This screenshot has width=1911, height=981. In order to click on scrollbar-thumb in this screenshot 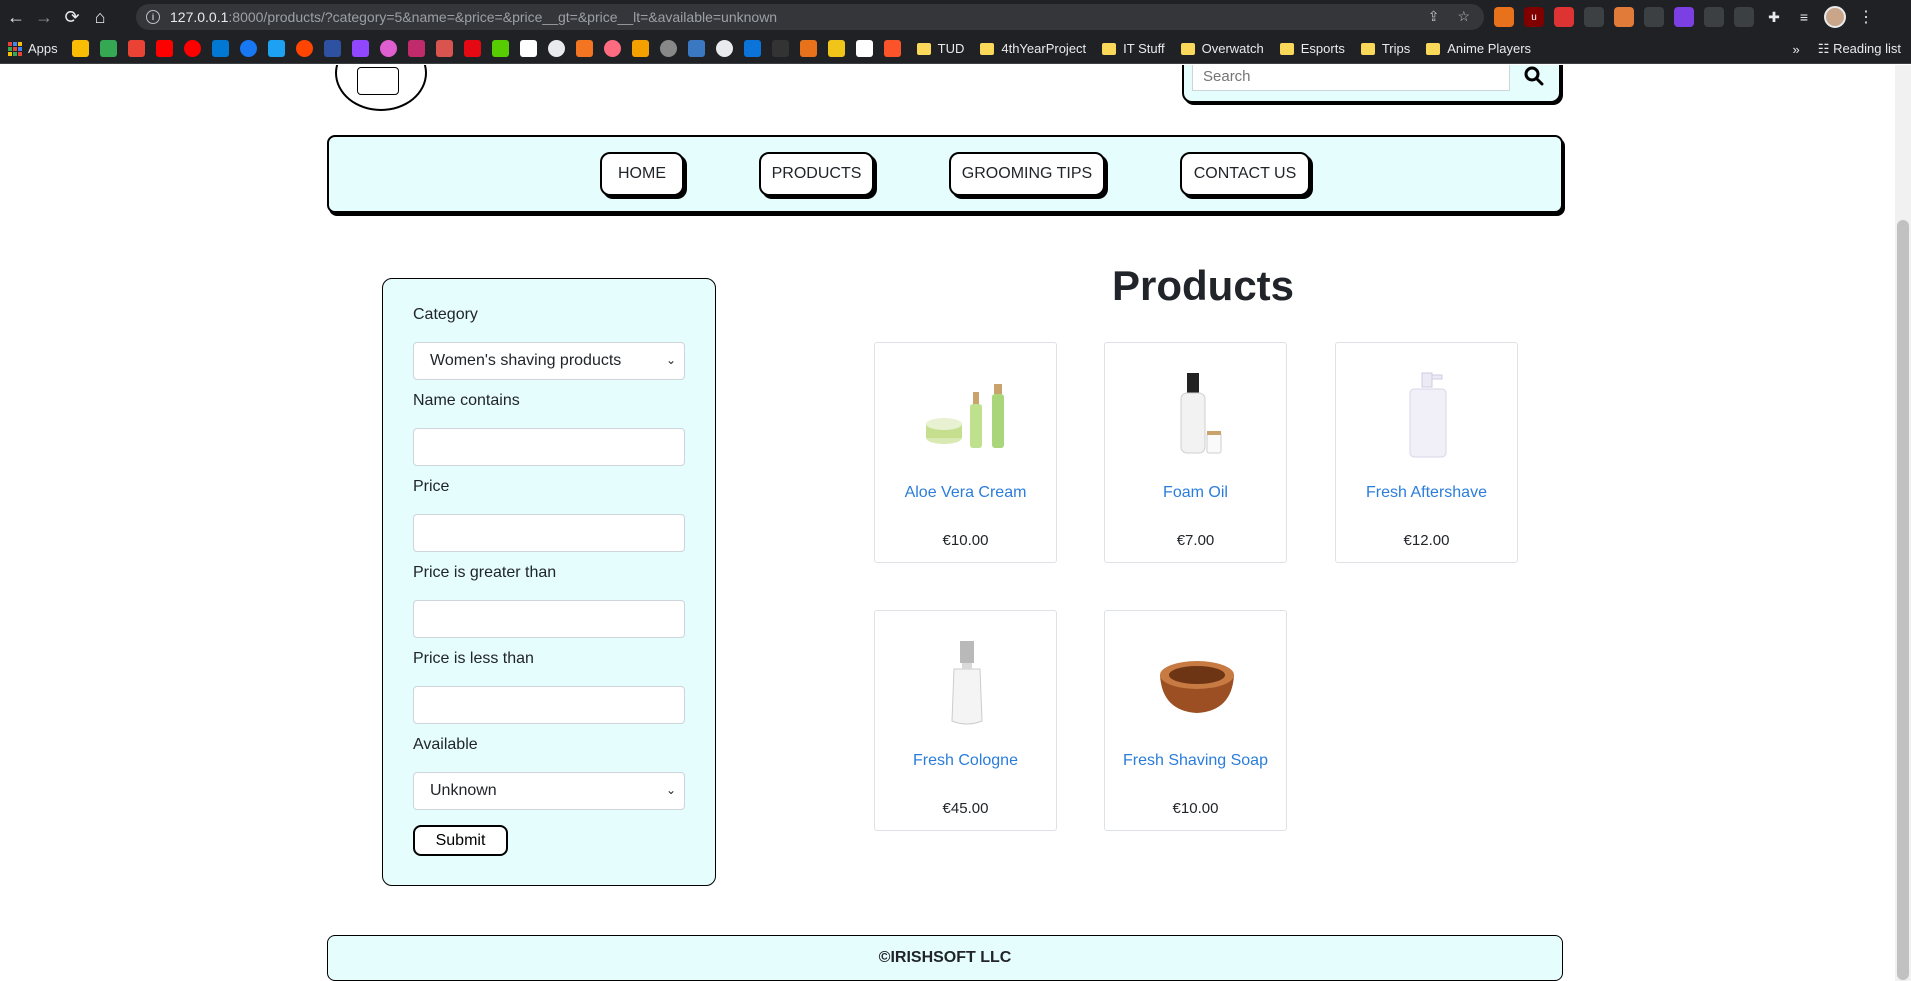, I will do `click(1903, 600)`.